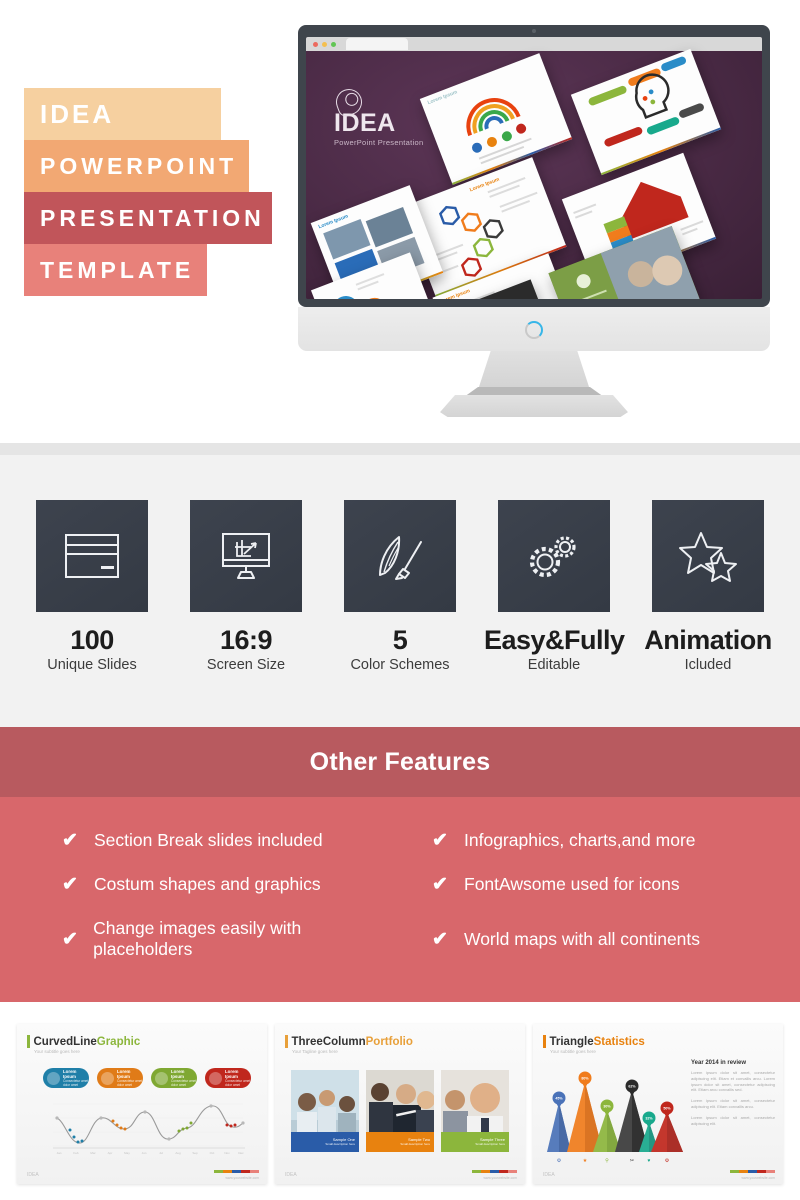 This screenshot has height=1200, width=800. What do you see at coordinates (708, 665) in the screenshot?
I see `feature-label: Icluded` at bounding box center [708, 665].